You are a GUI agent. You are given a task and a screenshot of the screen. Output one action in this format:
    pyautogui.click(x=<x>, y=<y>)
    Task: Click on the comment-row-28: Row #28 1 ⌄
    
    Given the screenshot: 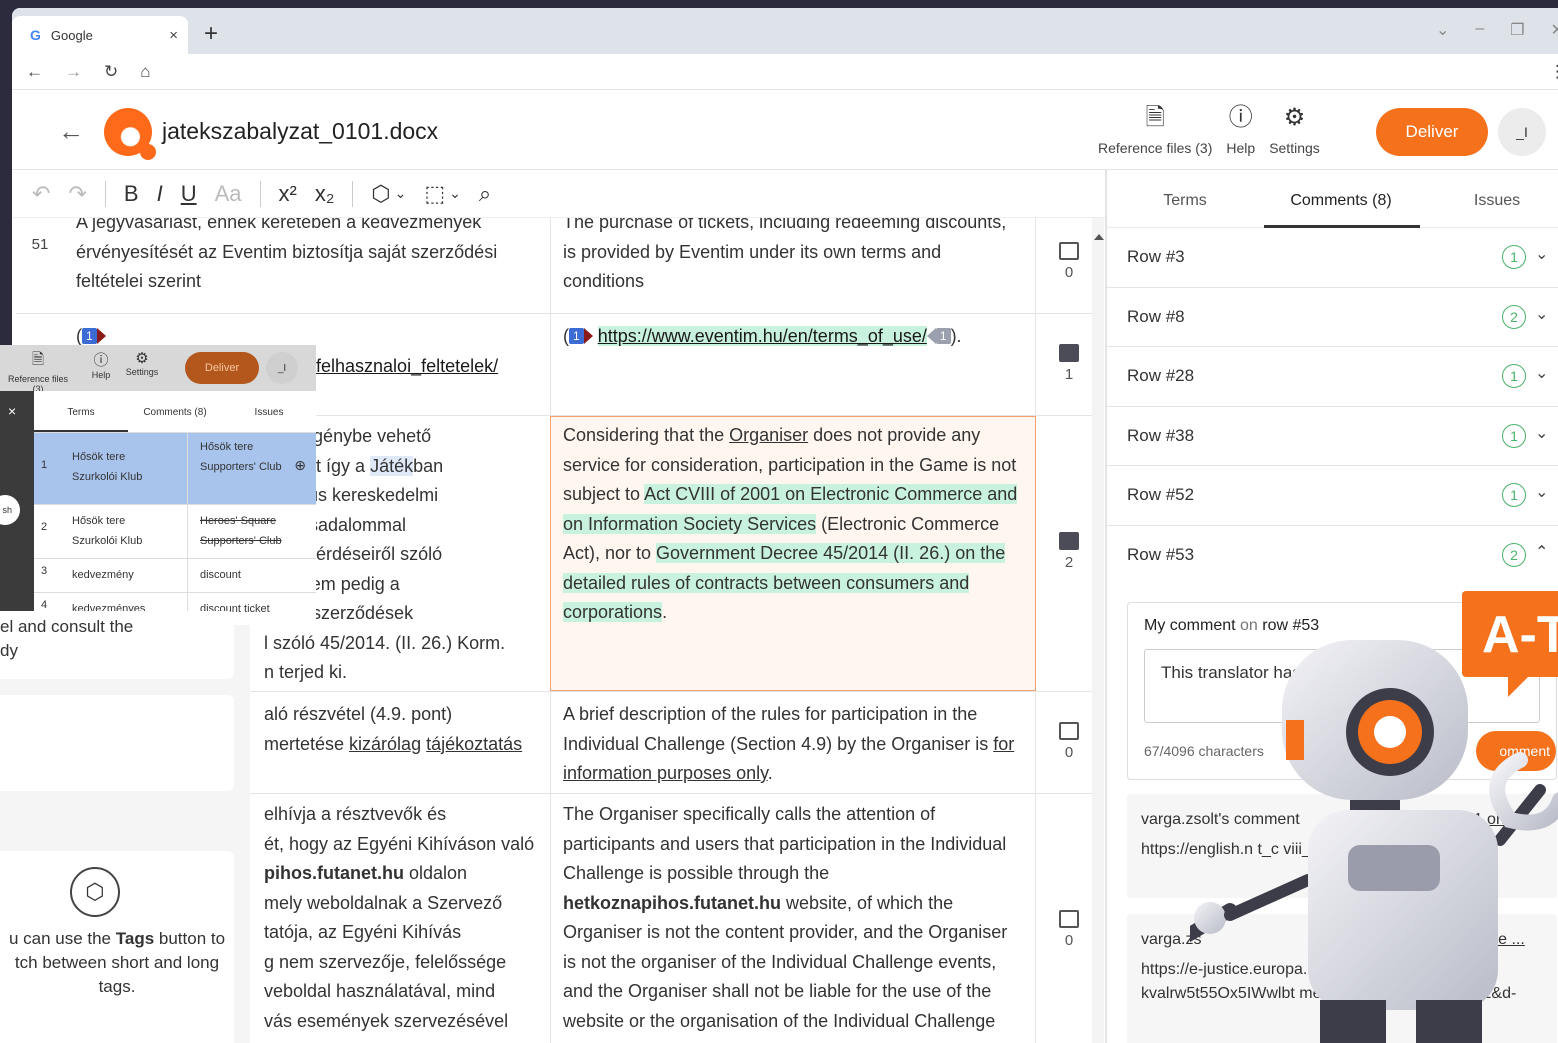 What is the action you would take?
    pyautogui.click(x=1332, y=377)
    